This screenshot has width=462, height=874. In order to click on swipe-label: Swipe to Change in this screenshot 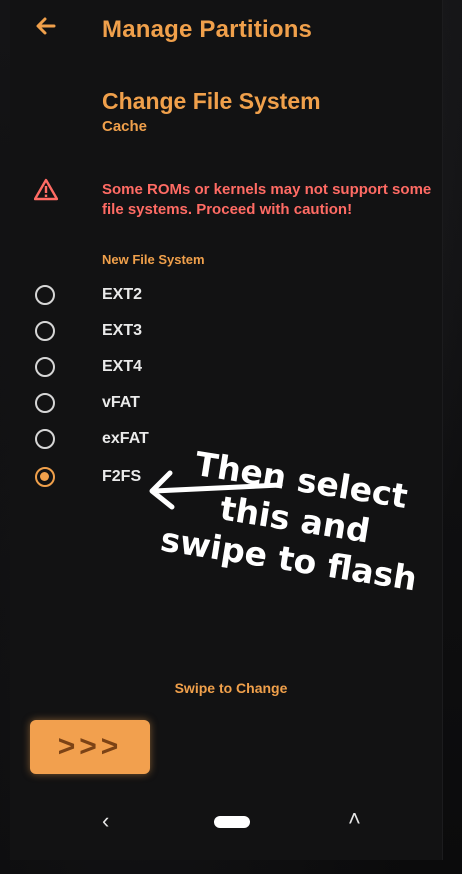, I will do `click(231, 688)`.